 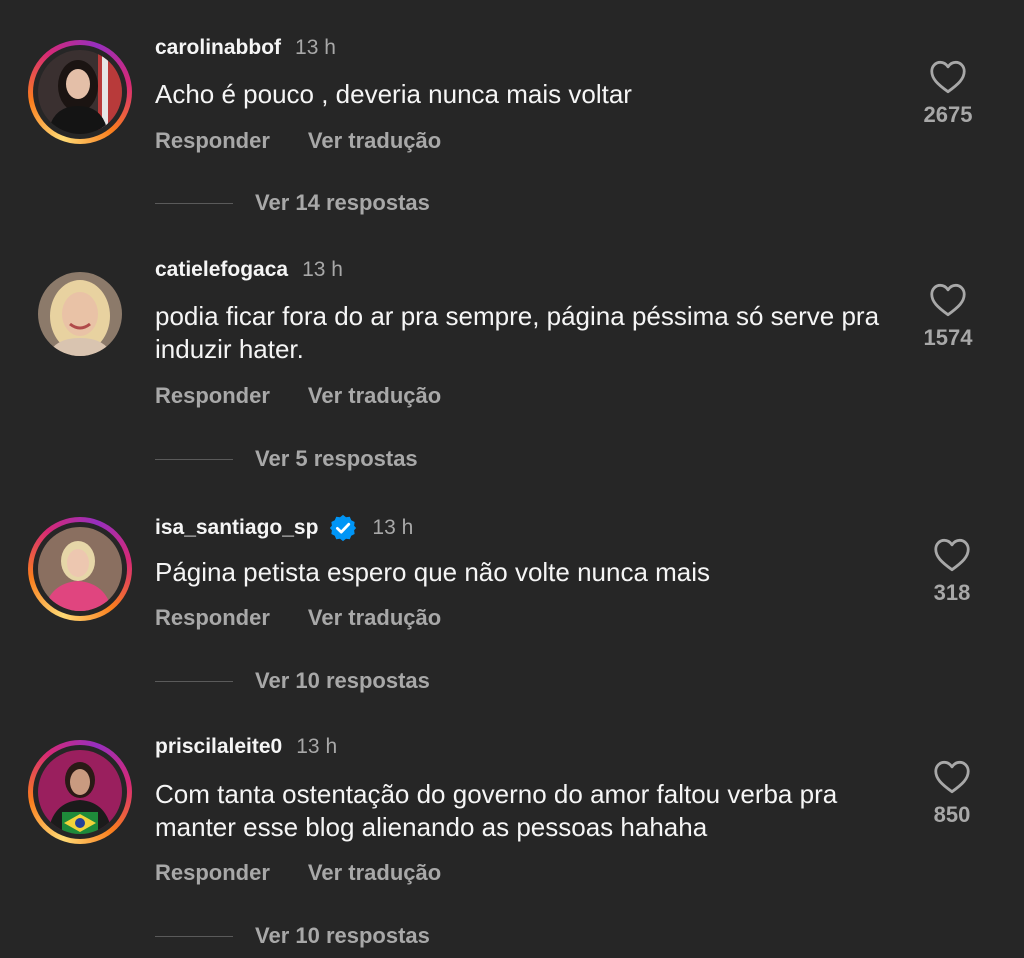 I want to click on view-replies-button: Ver 10 respostas, so click(x=292, y=936).